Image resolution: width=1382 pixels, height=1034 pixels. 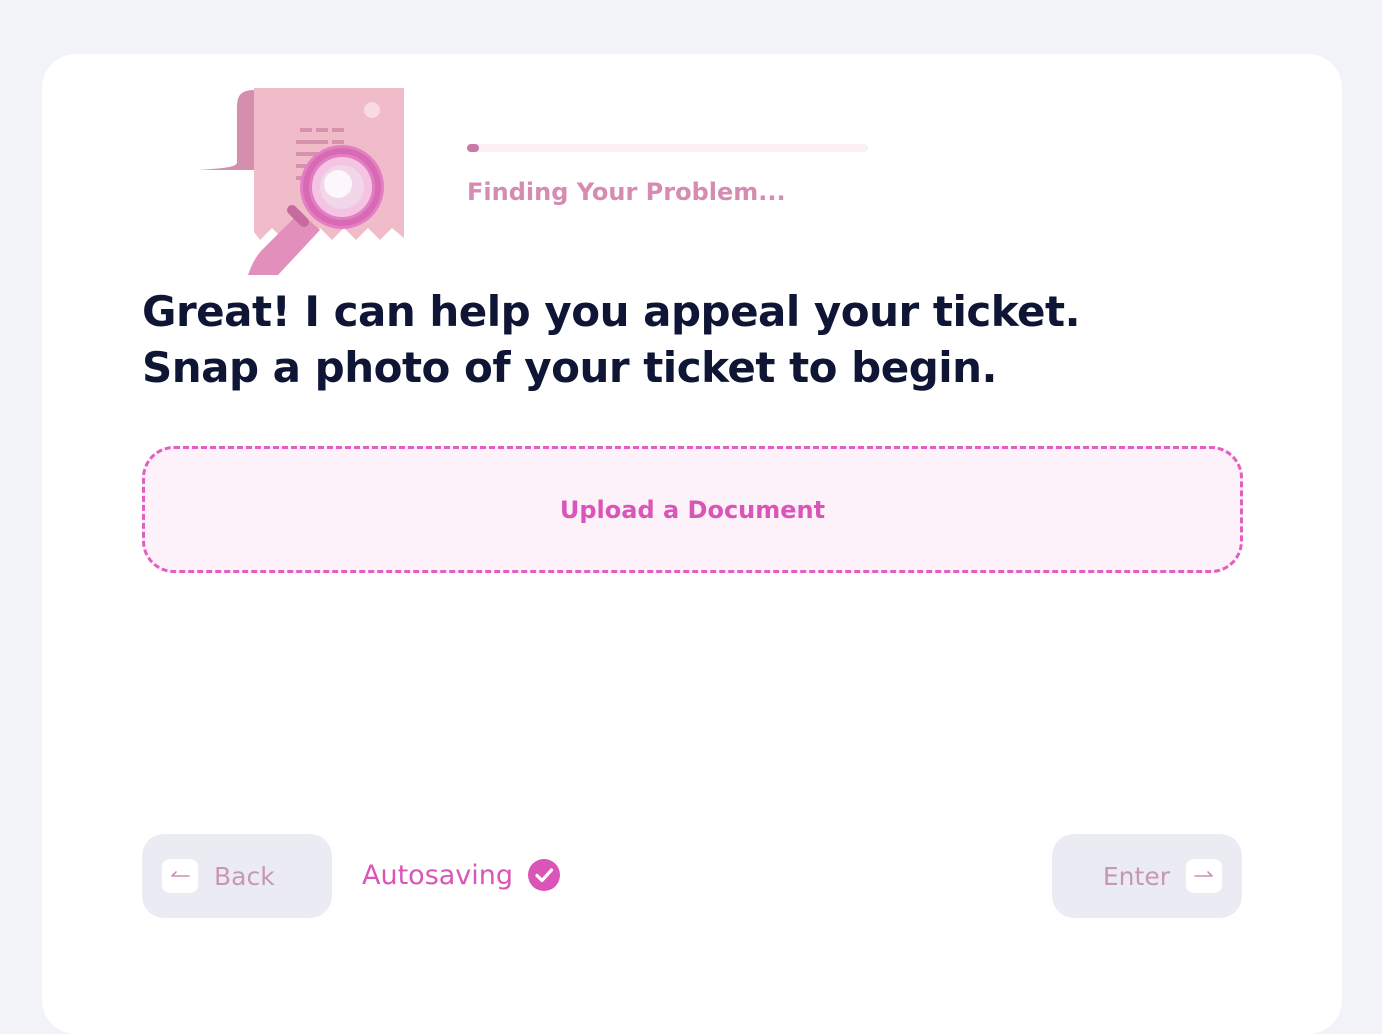 What do you see at coordinates (1204, 876) in the screenshot?
I see `arrow-right-icon` at bounding box center [1204, 876].